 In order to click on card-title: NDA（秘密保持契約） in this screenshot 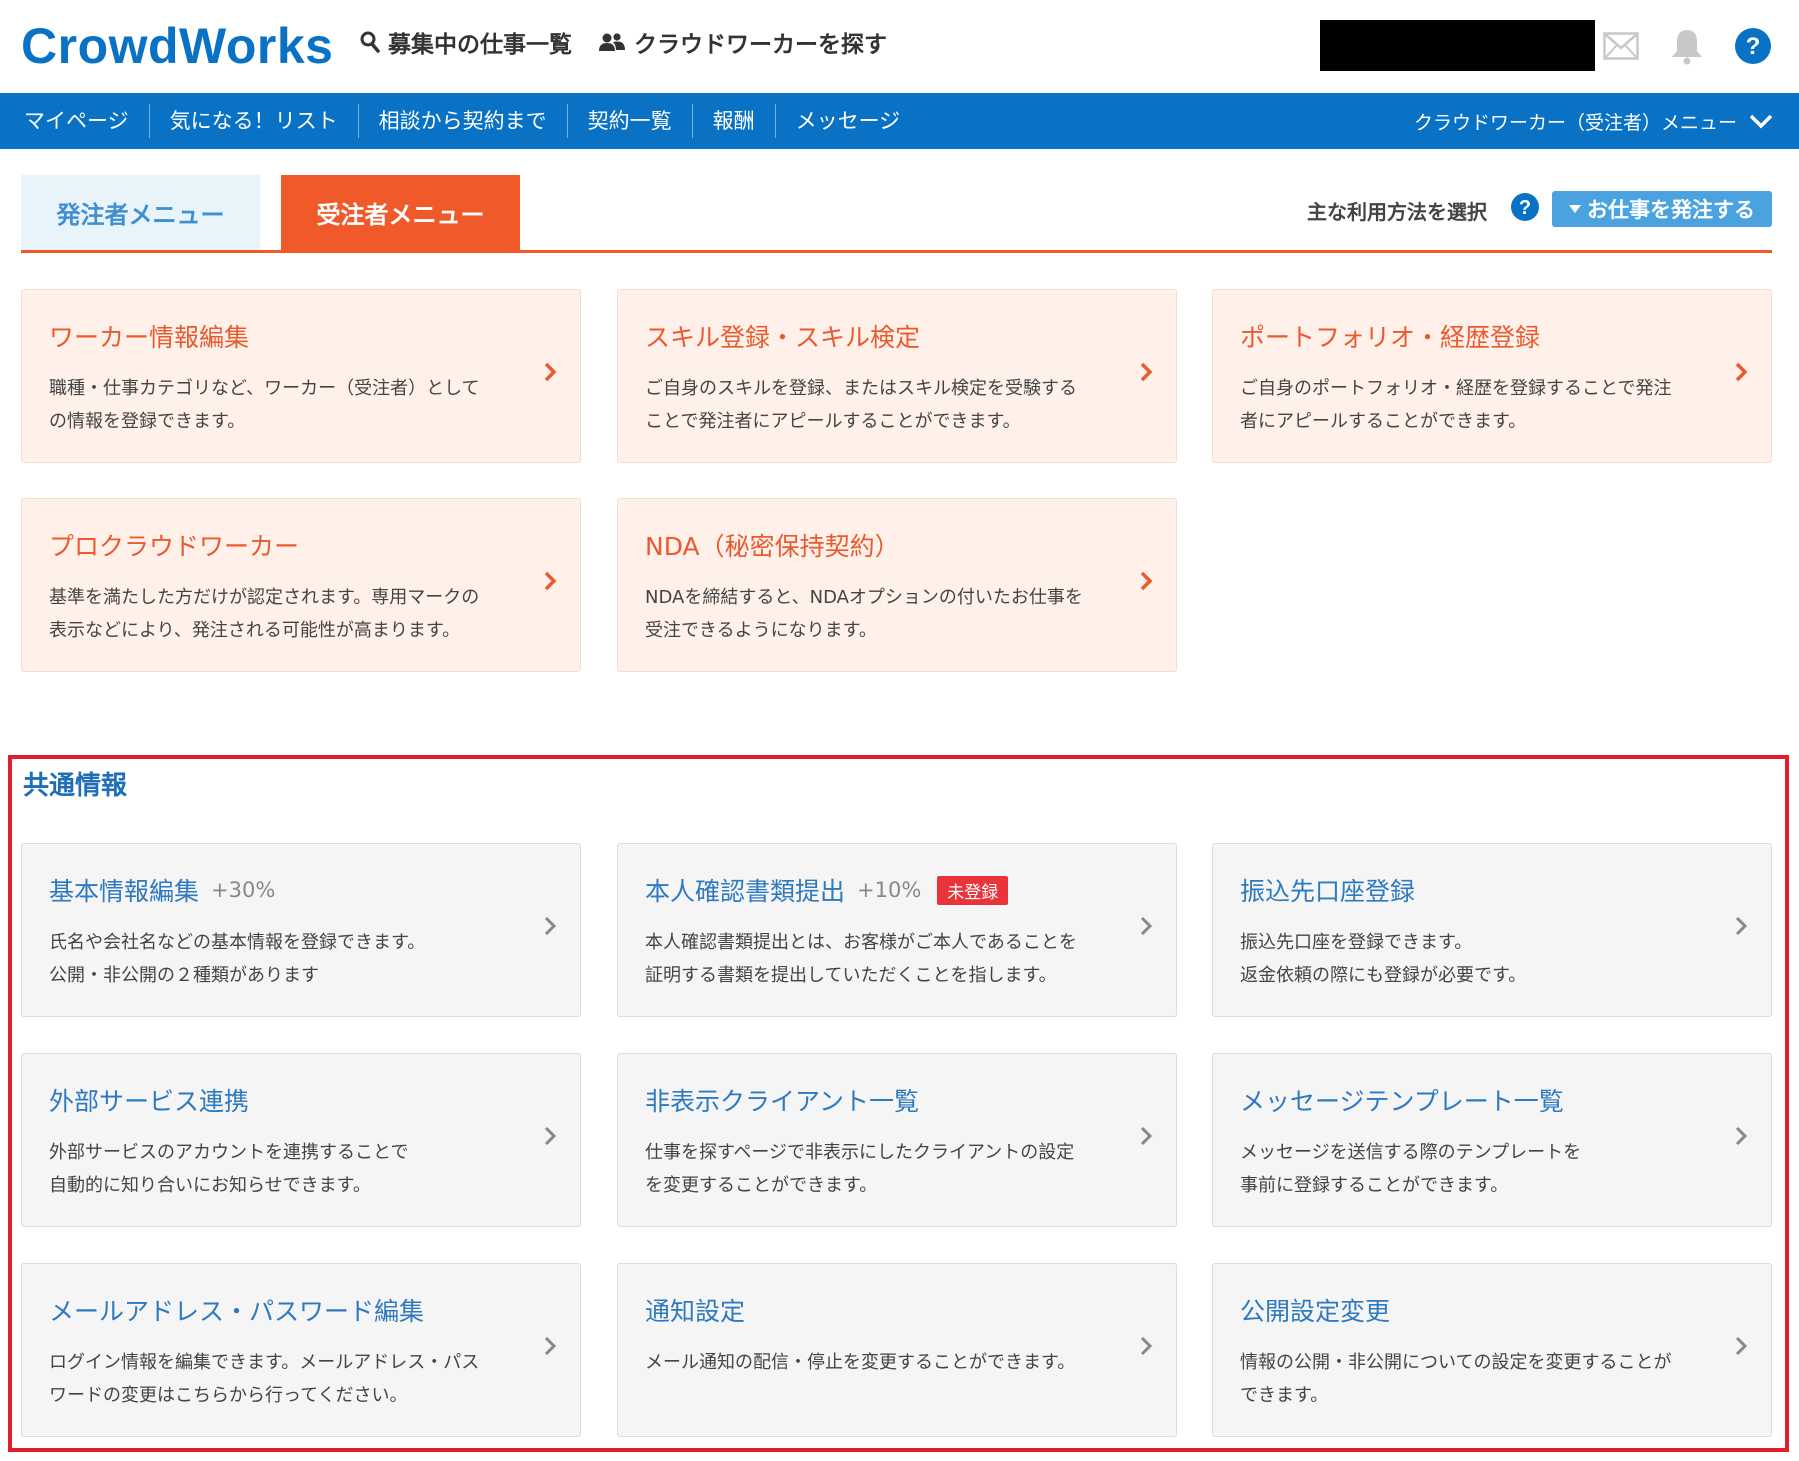, I will do `click(772, 546)`.